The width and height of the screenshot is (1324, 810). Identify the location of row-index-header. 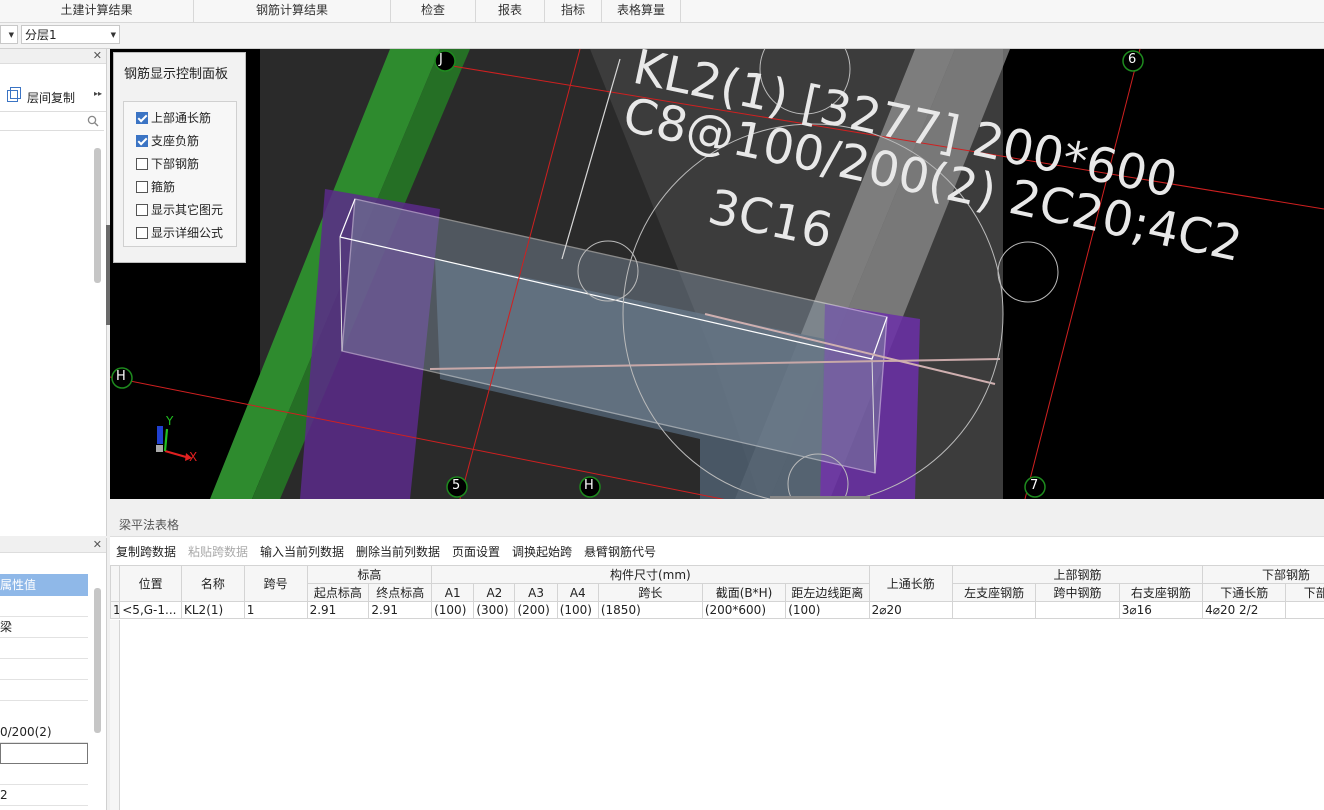
(115, 583).